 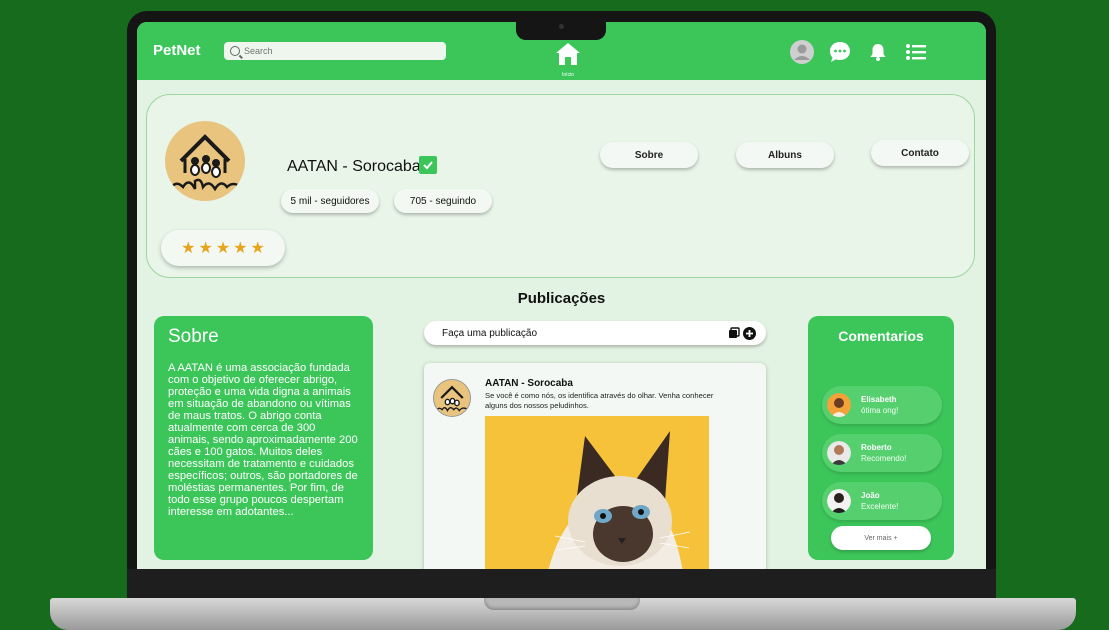 I want to click on user-avatar-icon, so click(x=802, y=52).